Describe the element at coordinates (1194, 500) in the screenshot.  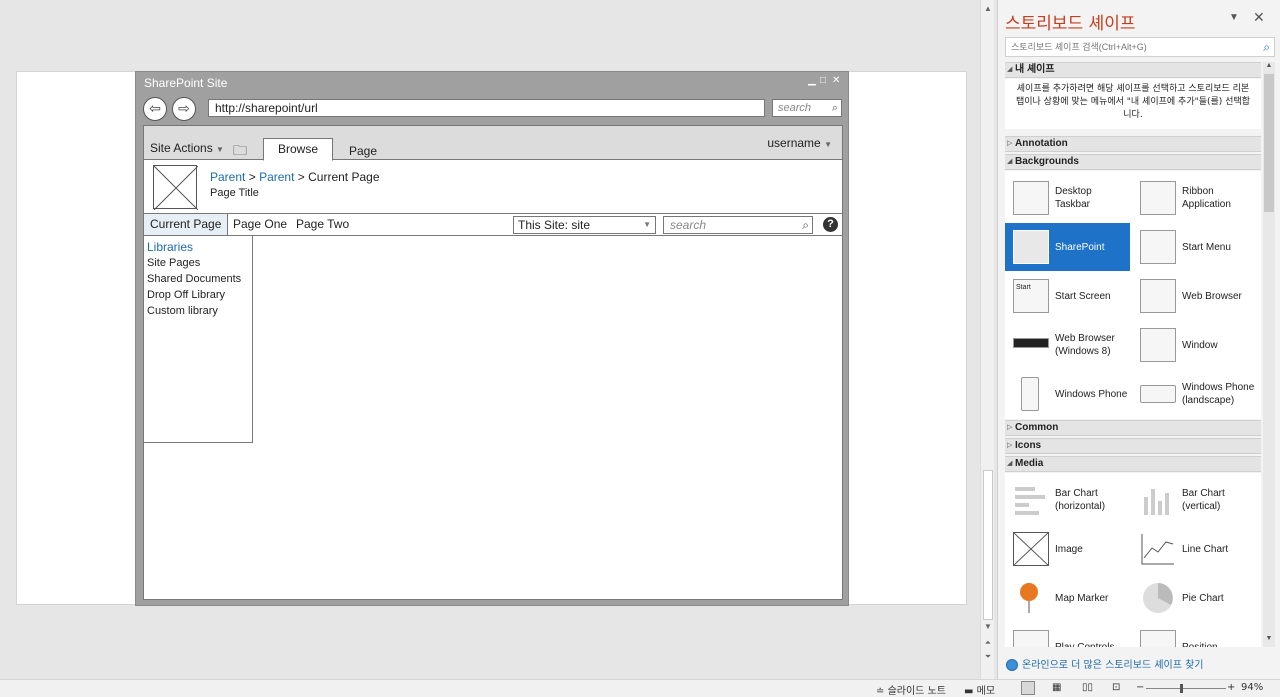
I see `shape-bar-chart-vertical: Bar Chart (vertical)` at that location.